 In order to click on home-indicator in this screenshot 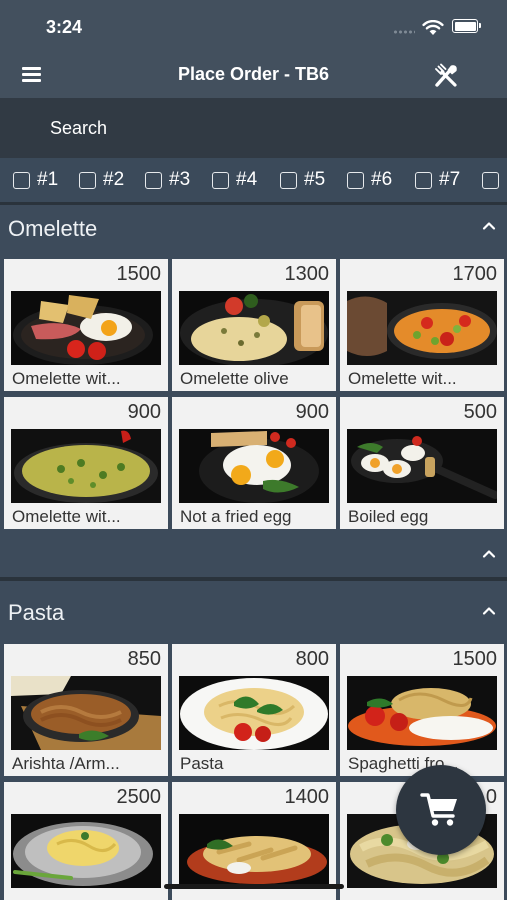, I will do `click(254, 886)`.